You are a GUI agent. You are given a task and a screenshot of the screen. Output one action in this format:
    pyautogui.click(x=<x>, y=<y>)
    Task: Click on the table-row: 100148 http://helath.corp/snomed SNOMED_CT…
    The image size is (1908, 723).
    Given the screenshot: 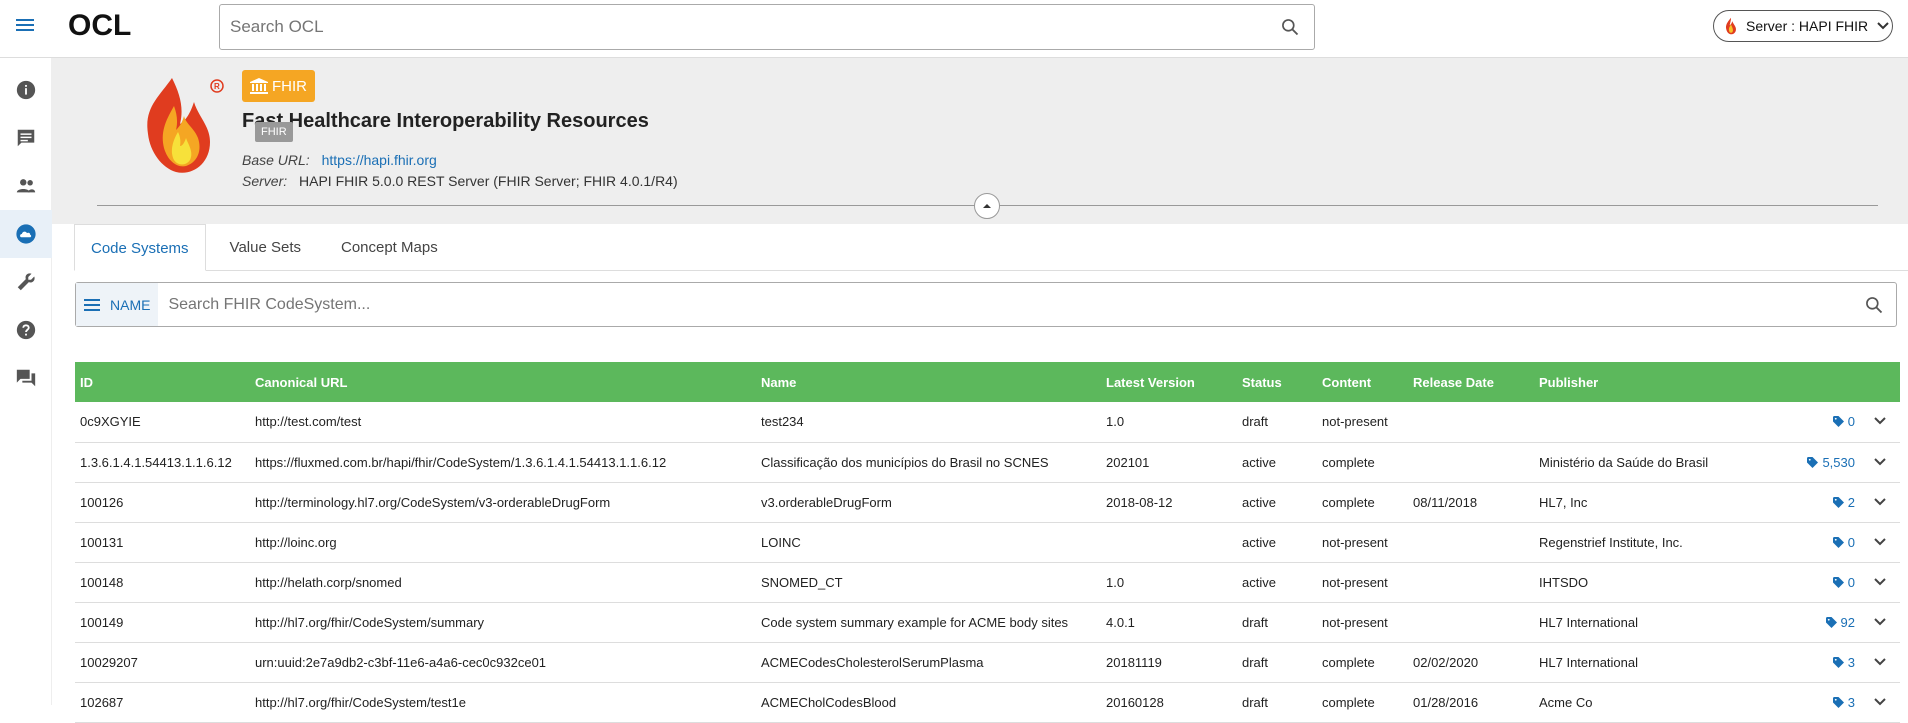 What is the action you would take?
    pyautogui.click(x=987, y=582)
    